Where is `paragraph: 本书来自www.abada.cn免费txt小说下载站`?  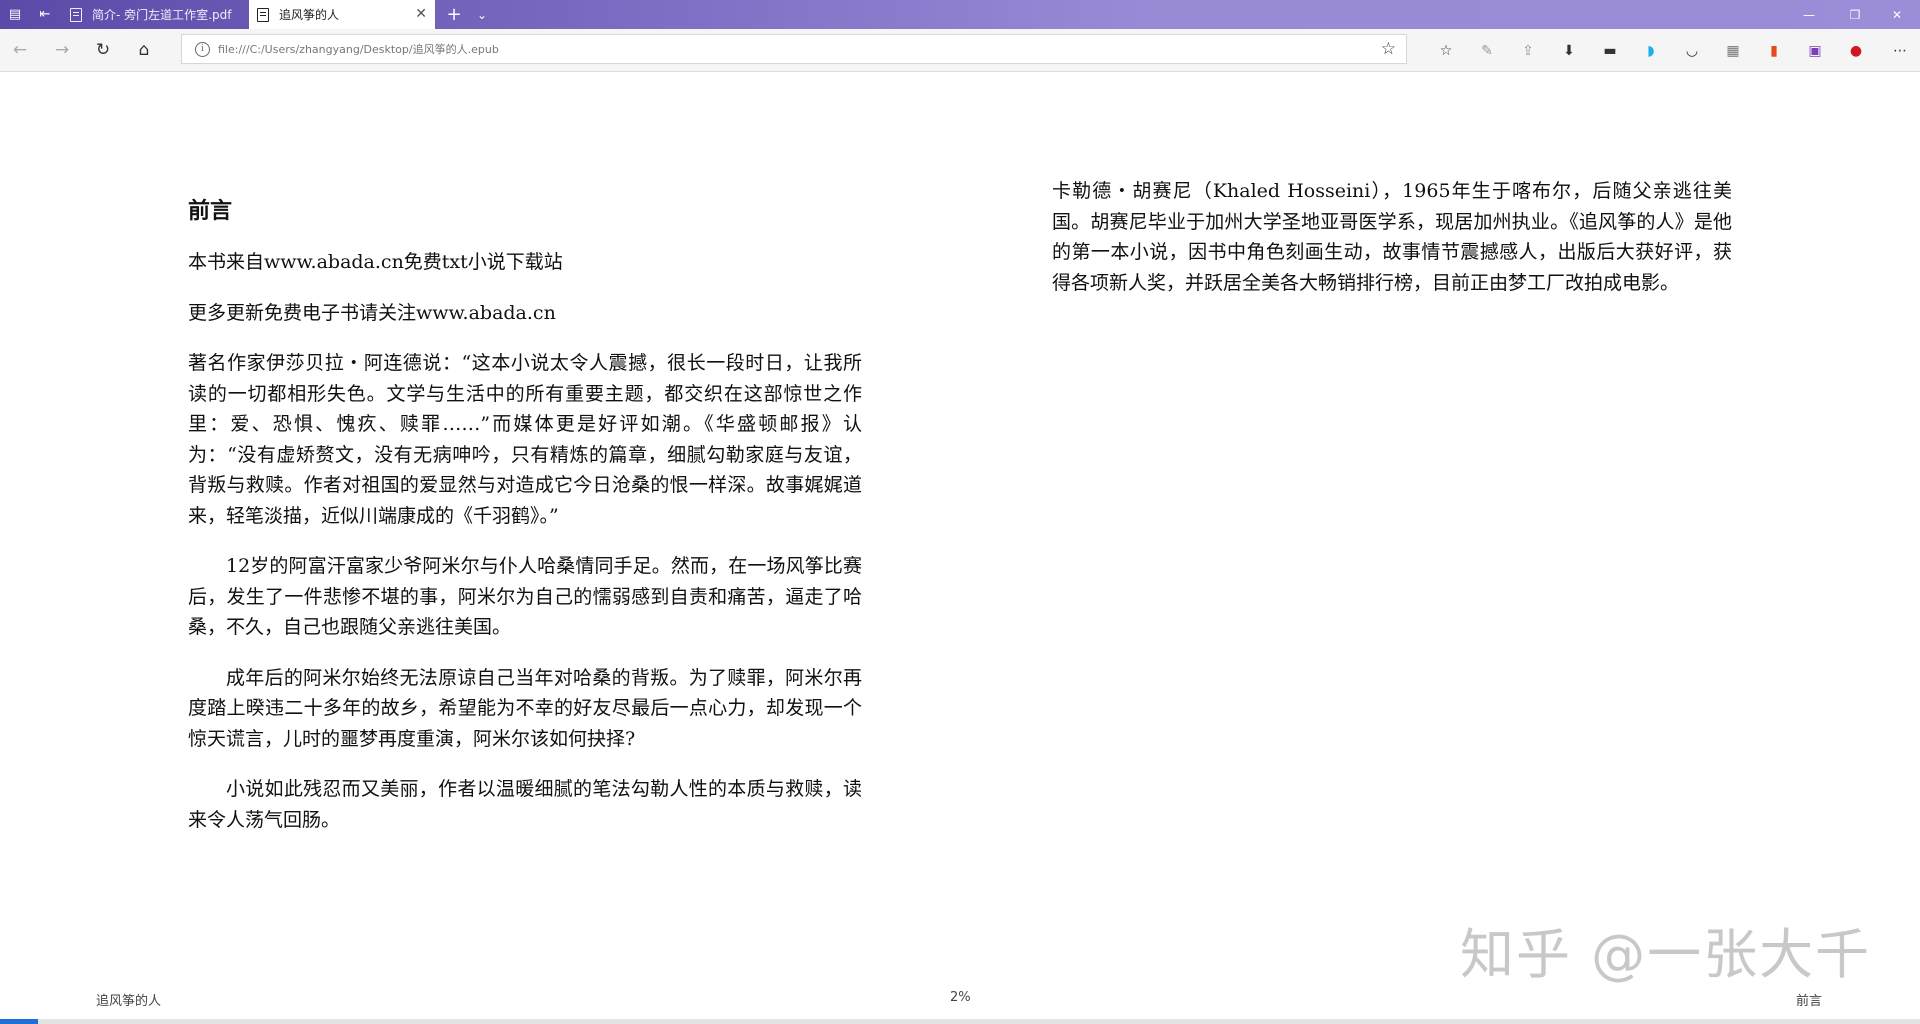 paragraph: 本书来自www.abada.cn免费txt小说下载站 is located at coordinates (375, 262).